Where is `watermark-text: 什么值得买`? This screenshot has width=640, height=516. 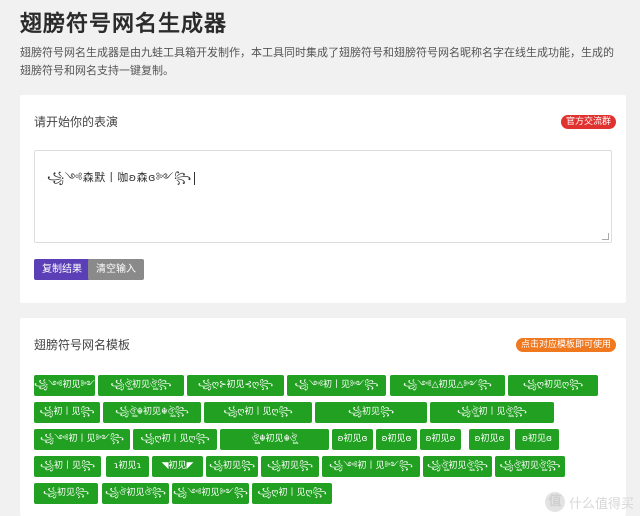
watermark-text: 什么值得买 is located at coordinates (601, 504).